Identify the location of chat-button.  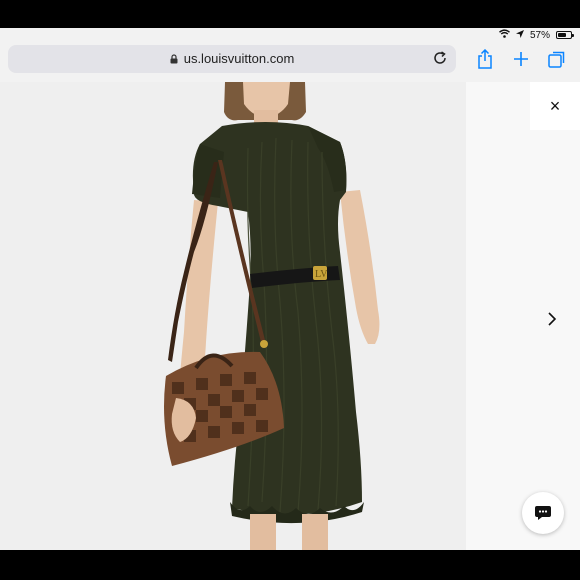
(543, 513).